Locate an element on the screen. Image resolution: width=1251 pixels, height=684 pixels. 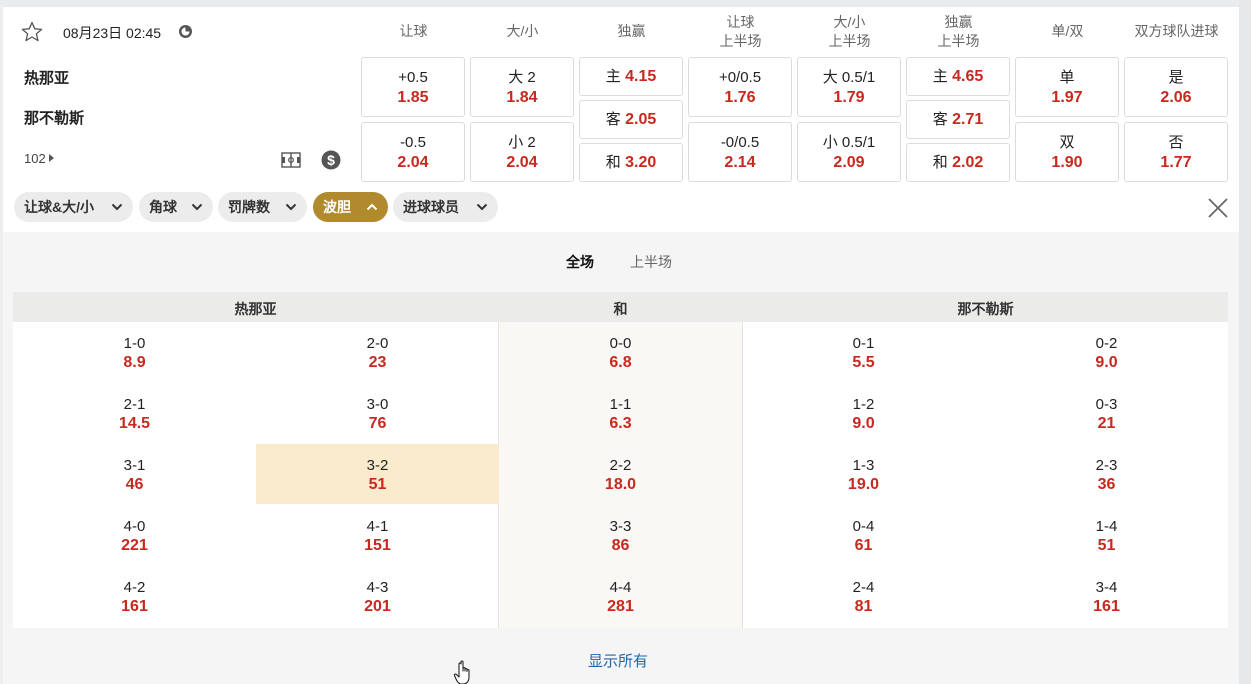
score-cell: 3-0 76 is located at coordinates (377, 413).